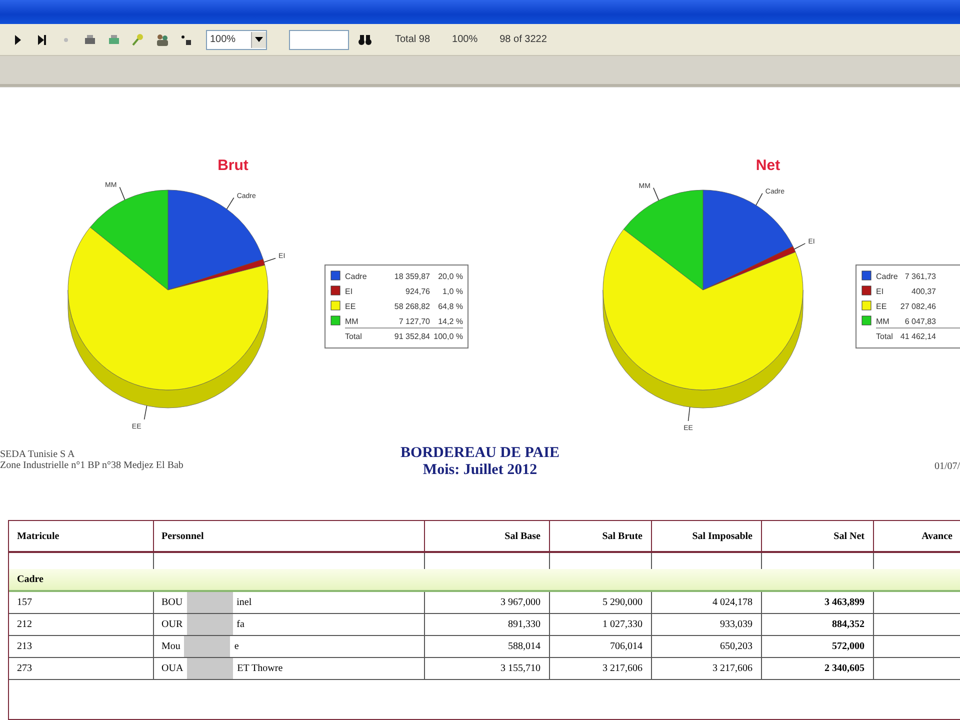 This screenshot has width=960, height=720. What do you see at coordinates (81, 669) in the screenshot?
I see `table-cell: 273` at bounding box center [81, 669].